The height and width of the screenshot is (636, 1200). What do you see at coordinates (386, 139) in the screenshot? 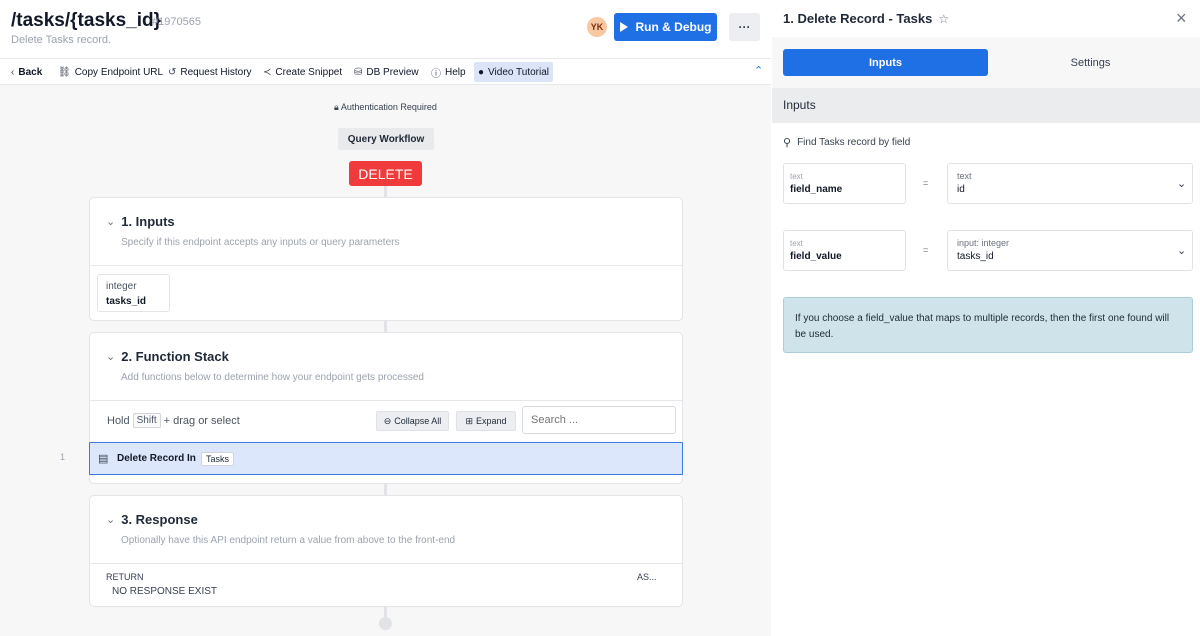
I see `query-workflow-label: Query Workflow` at bounding box center [386, 139].